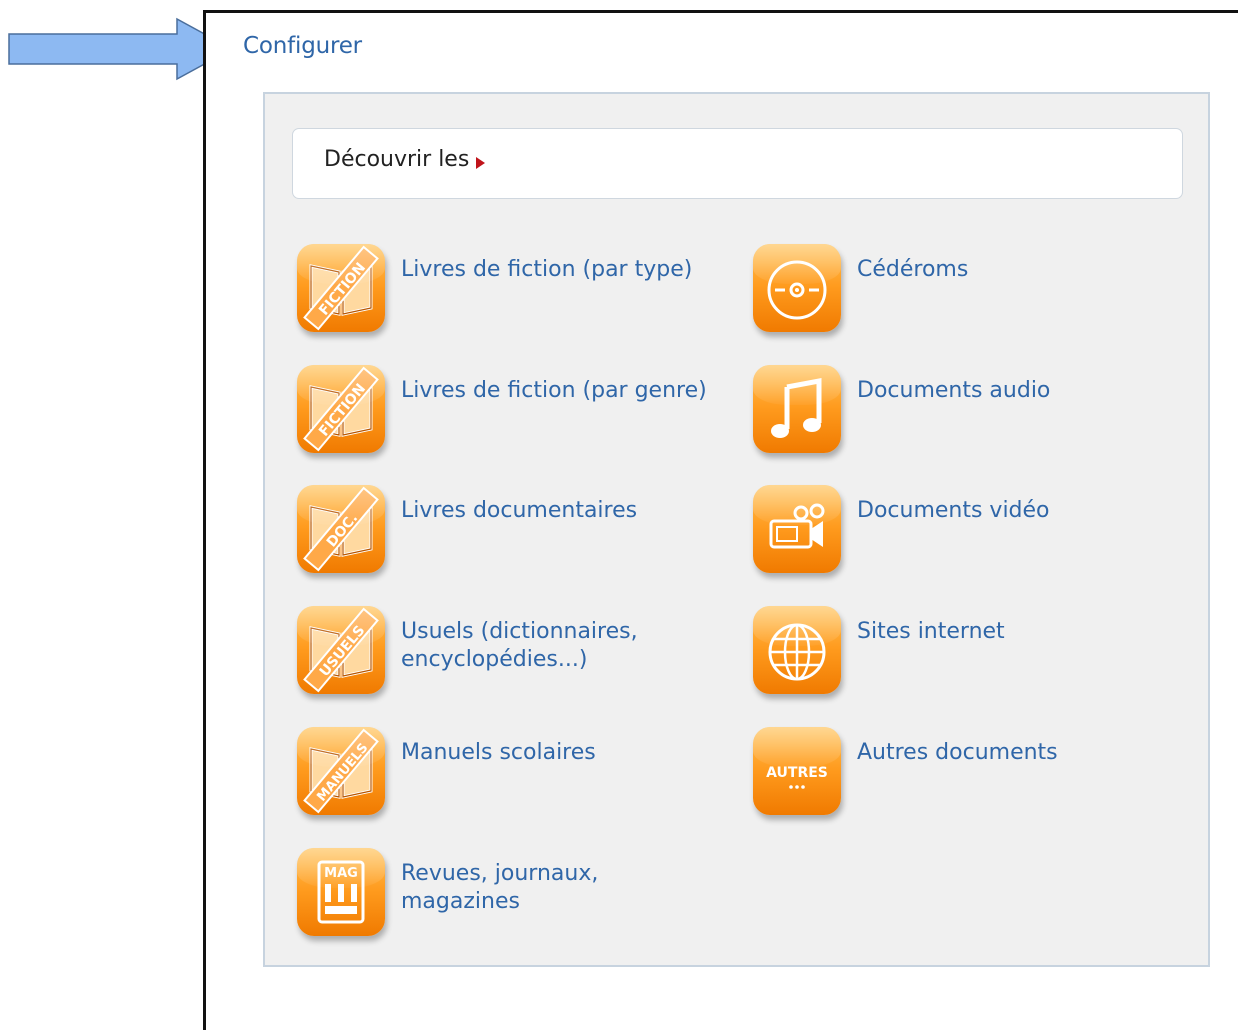 This screenshot has height=1030, width=1238. What do you see at coordinates (397, 159) in the screenshot?
I see `discover-label: Découvrir les` at bounding box center [397, 159].